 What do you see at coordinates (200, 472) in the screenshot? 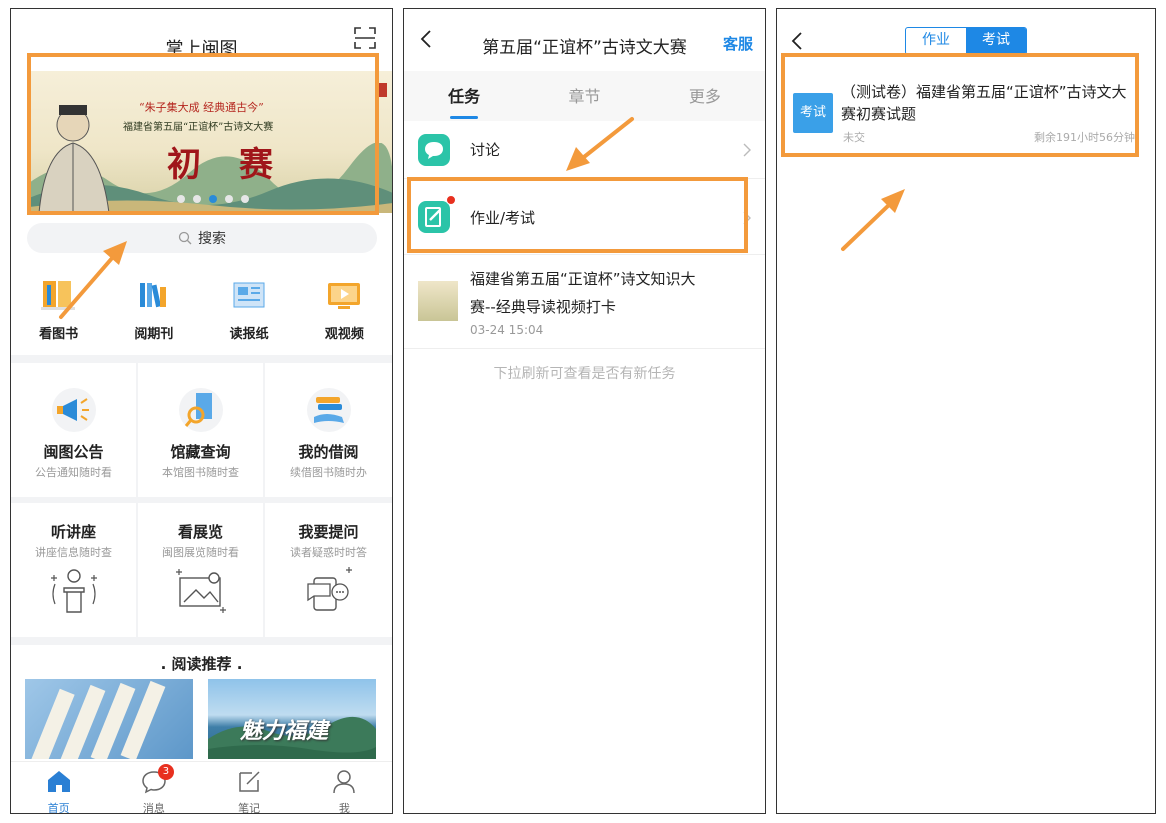
I see `service-subtitle: 本馆图书随时查` at bounding box center [200, 472].